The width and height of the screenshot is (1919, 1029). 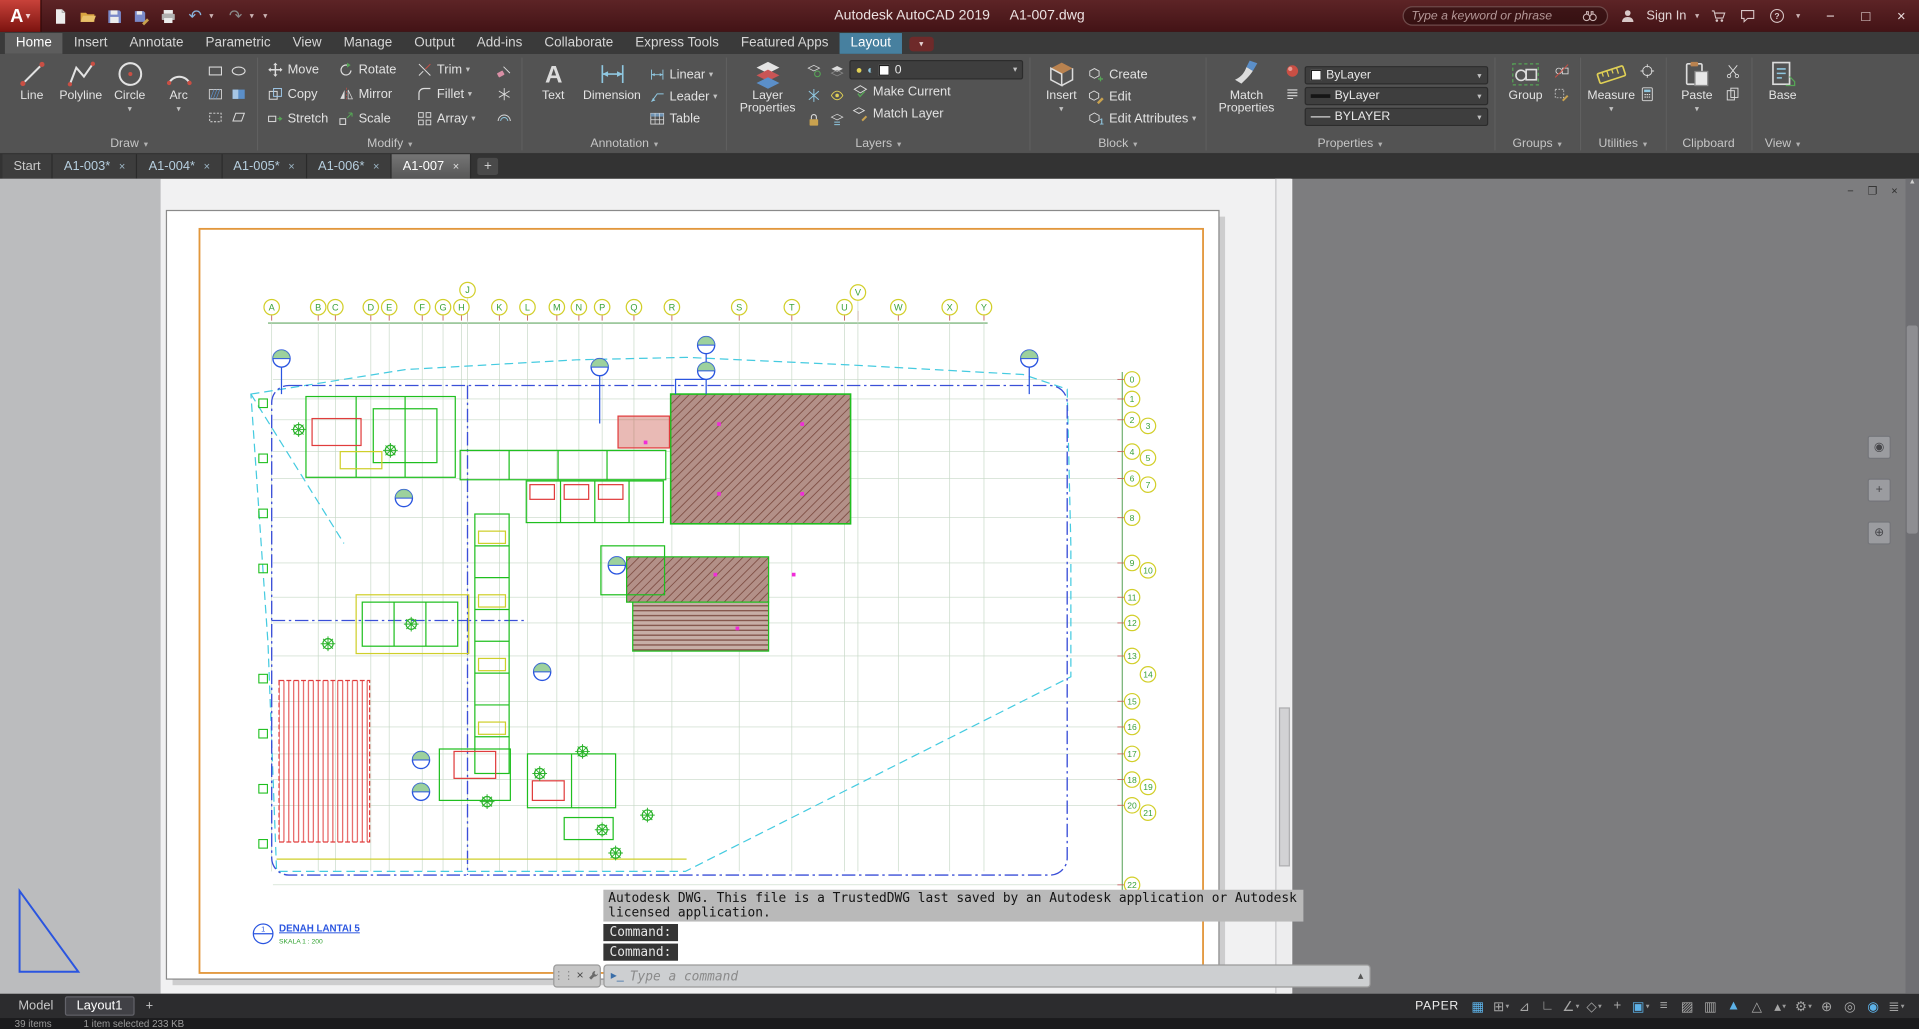 What do you see at coordinates (593, 975) in the screenshot?
I see `customize-icon` at bounding box center [593, 975].